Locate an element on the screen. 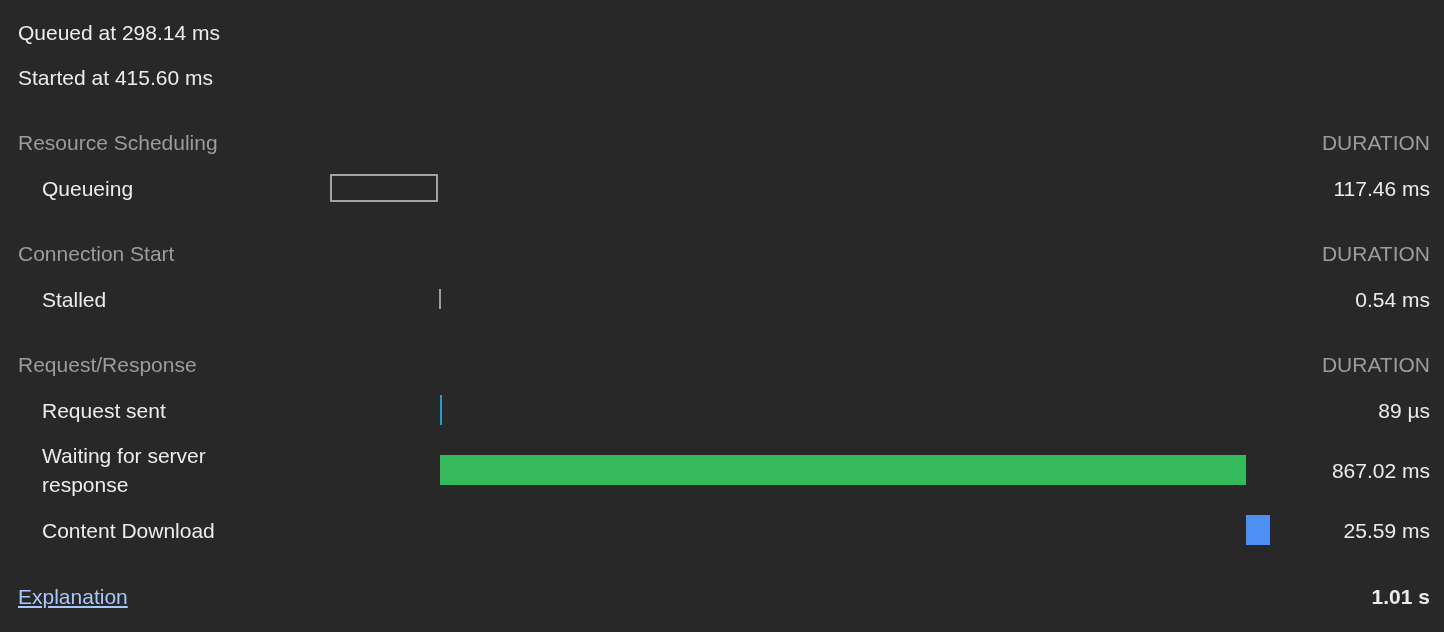  total-duration: 1.01 s is located at coordinates (1400, 597).